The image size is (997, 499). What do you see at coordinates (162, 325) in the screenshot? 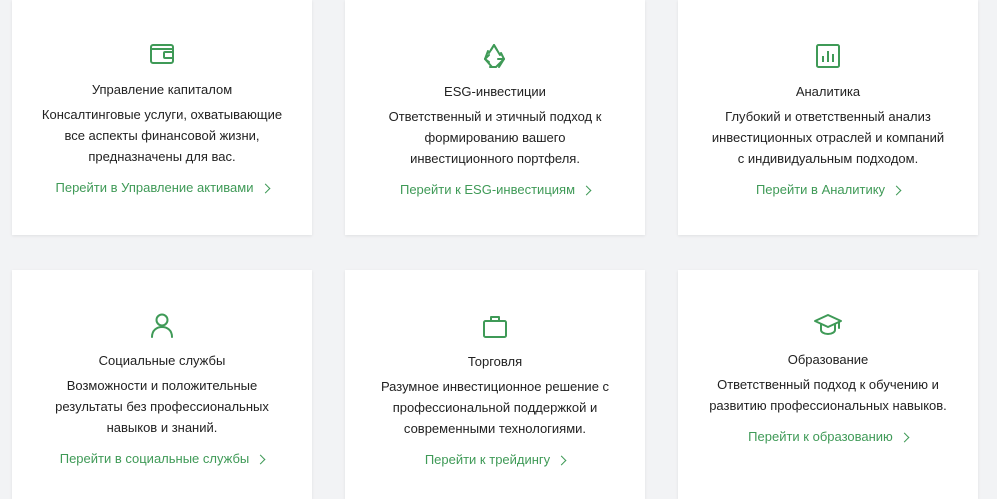
I see `user-icon` at bounding box center [162, 325].